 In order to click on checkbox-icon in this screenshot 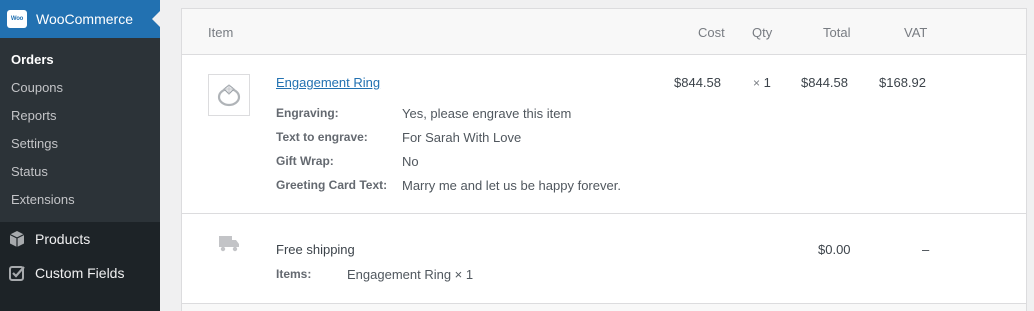, I will do `click(17, 273)`.